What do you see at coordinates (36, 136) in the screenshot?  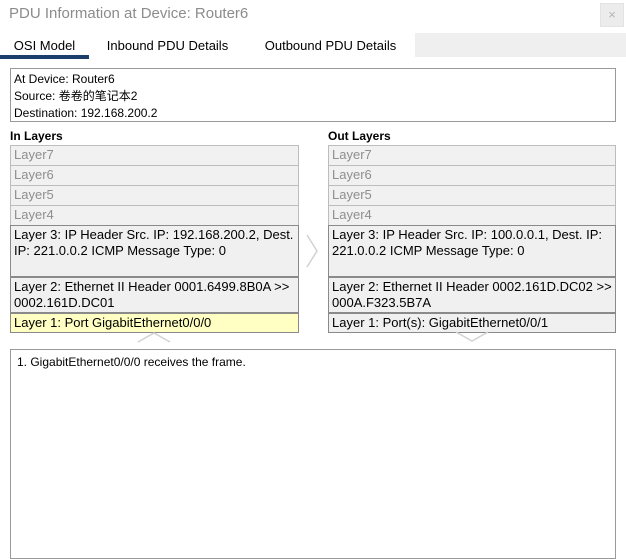 I see `in-layers-title: In Layers` at bounding box center [36, 136].